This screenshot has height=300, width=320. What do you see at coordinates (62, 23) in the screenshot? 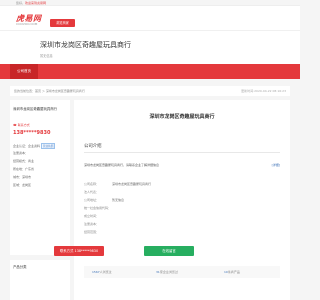
I see `browse-merchants-button: 浏览商家` at bounding box center [62, 23].